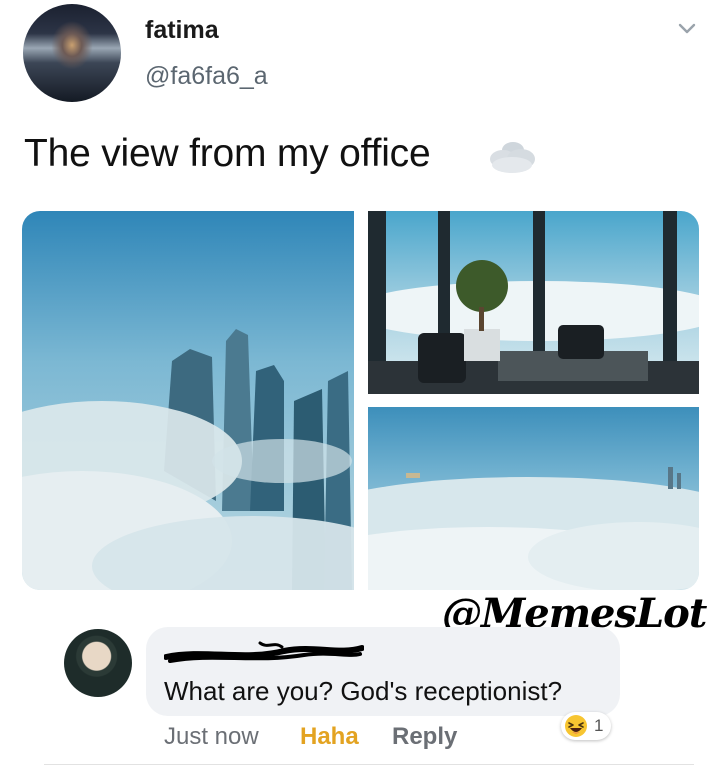  I want to click on author-handle: @fa6fa6_a, so click(206, 76).